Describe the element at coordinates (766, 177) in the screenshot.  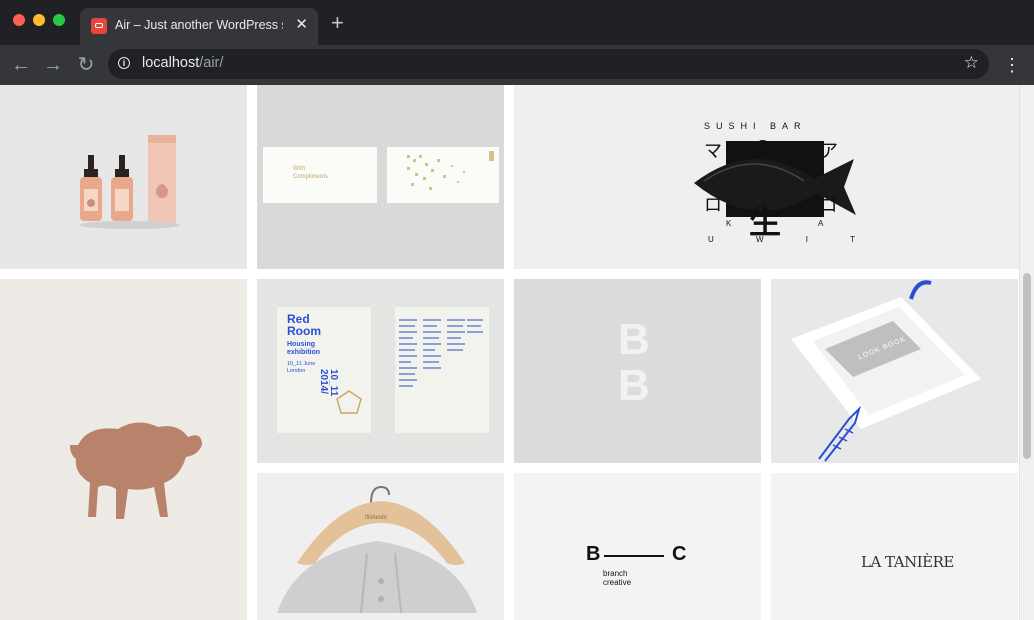
I see `portfolio-tile-sushi-bar: SUSHI BAR マ C ア ロ ゴ 生 K A U W I T` at that location.